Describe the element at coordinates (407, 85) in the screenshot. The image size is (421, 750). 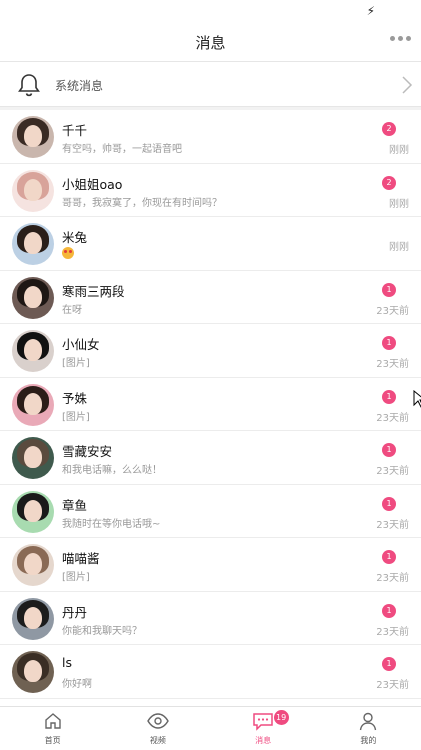
I see `chevron-right-icon` at that location.